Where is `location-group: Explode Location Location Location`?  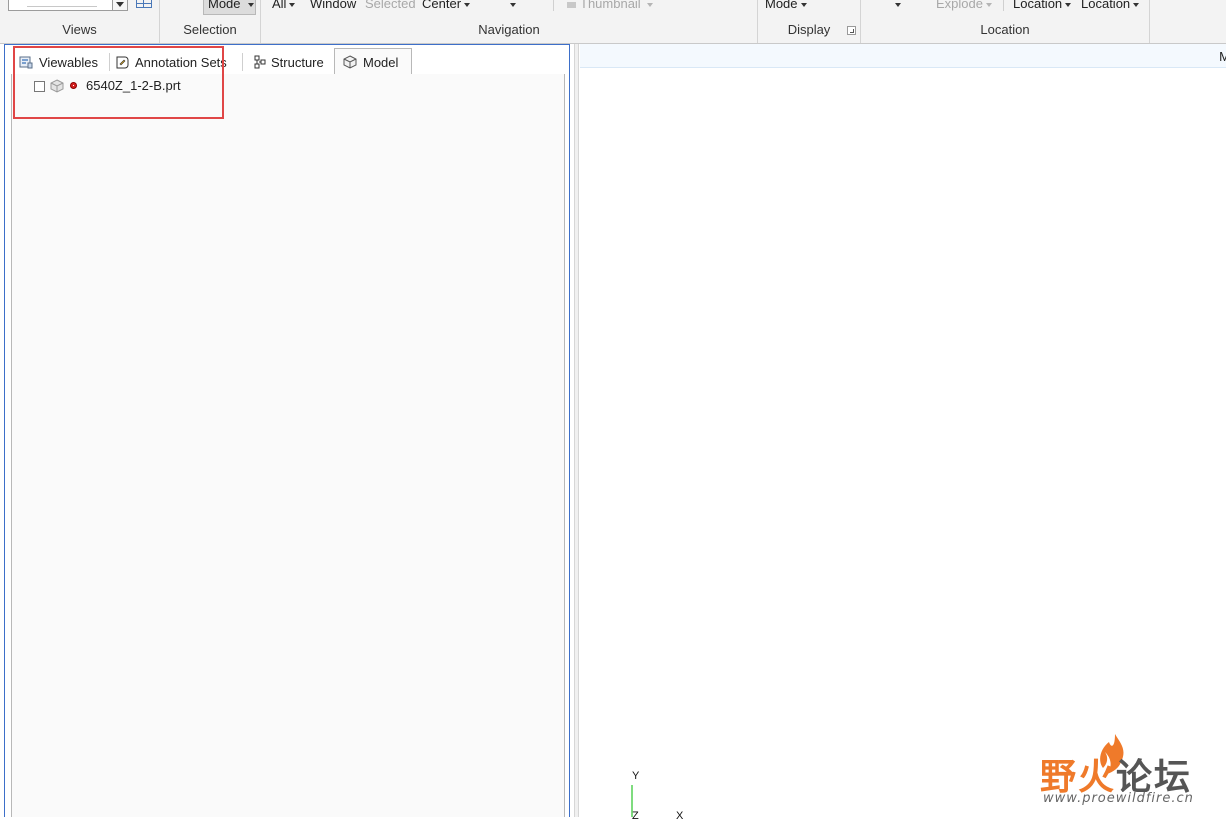 location-group: Explode Location Location Location is located at coordinates (1005, 21).